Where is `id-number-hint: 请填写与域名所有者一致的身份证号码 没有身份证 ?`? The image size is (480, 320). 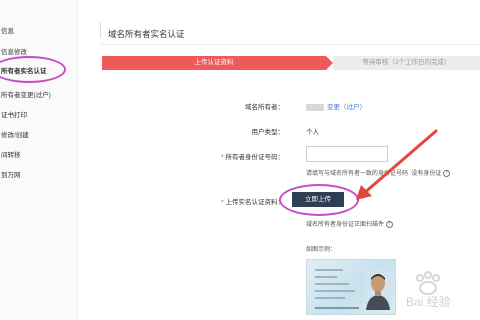
id-number-hint: 请填写与域名所有者一致的身份证号码 没有身份证 ? is located at coordinates (378, 172).